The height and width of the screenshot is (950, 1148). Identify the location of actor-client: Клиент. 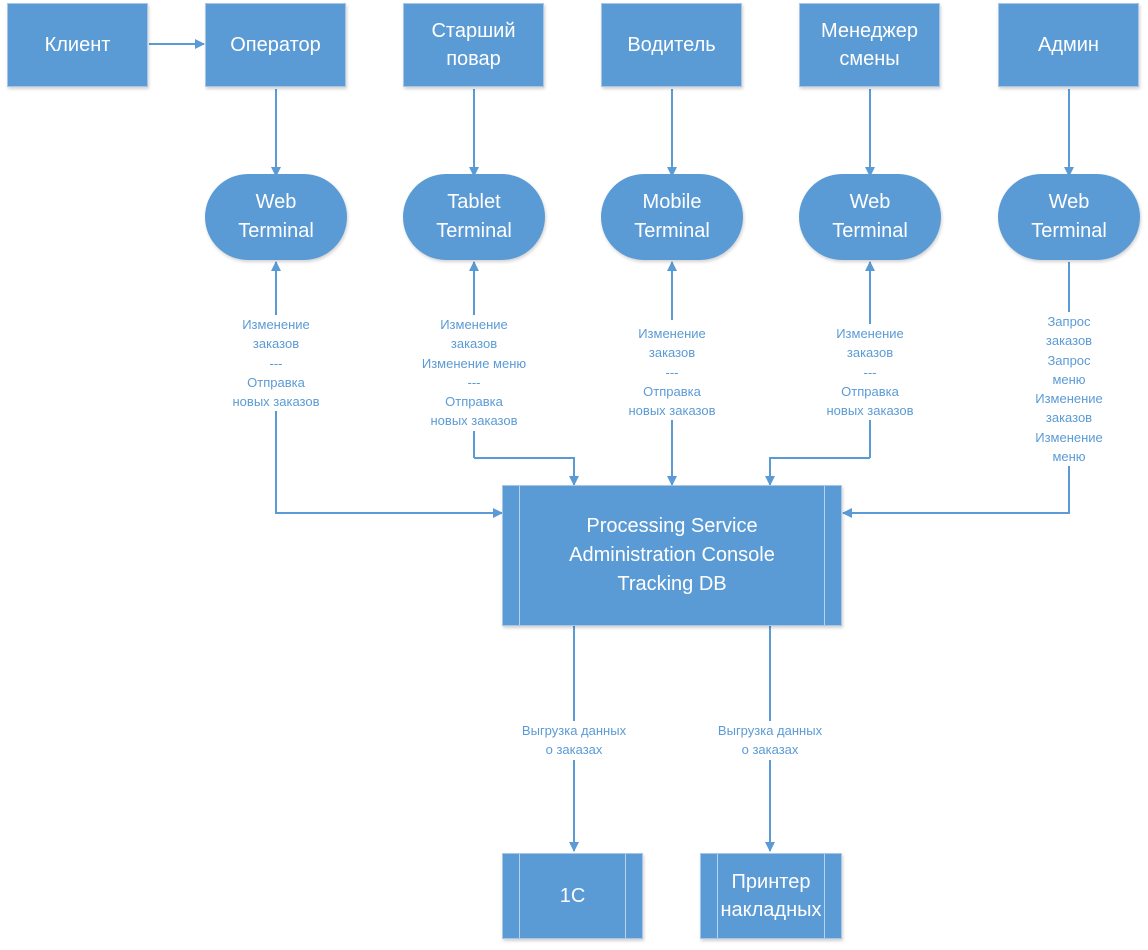
(77, 45).